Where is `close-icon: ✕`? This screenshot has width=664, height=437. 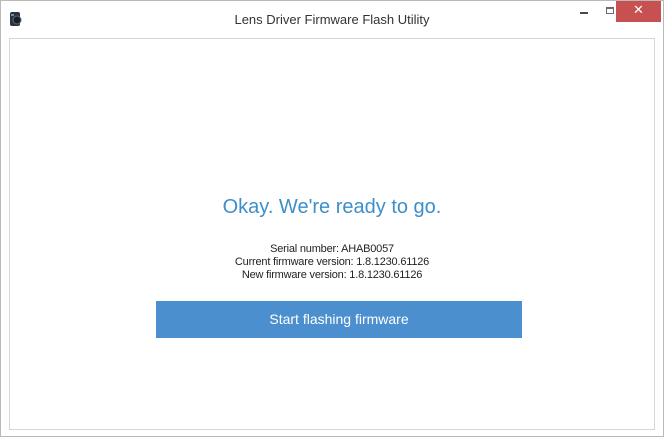
close-icon: ✕ is located at coordinates (638, 10).